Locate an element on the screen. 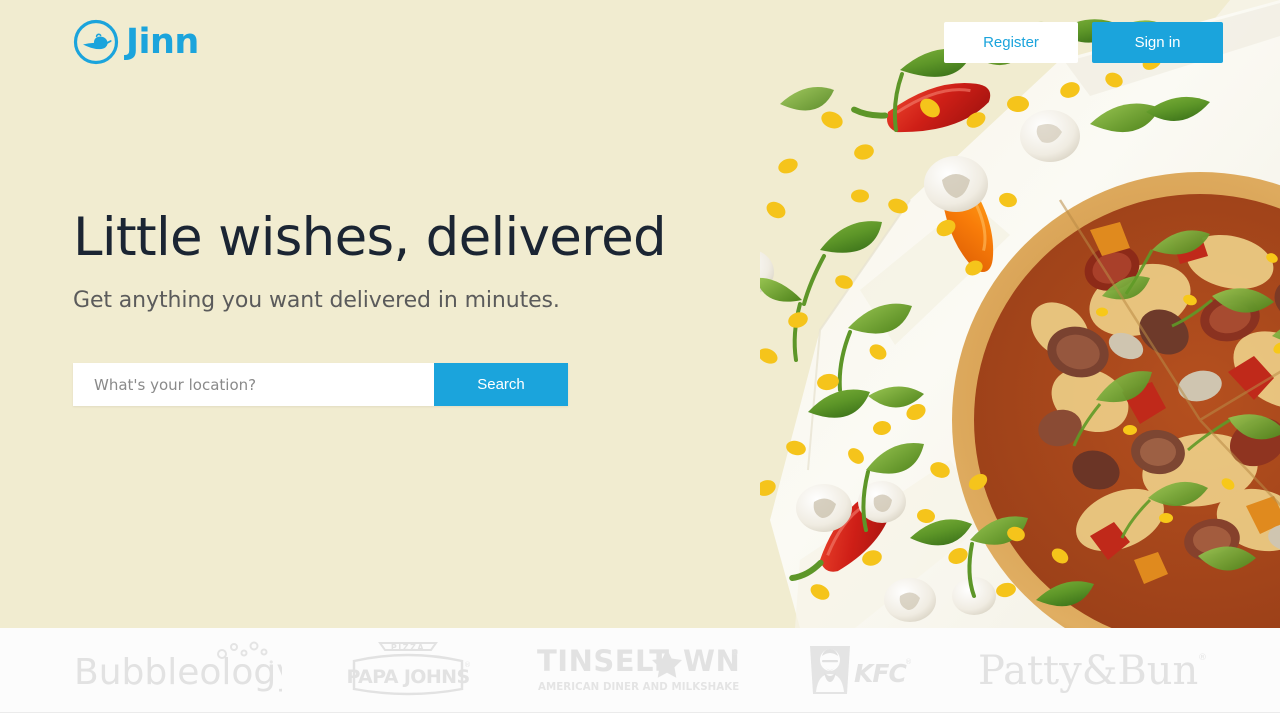  genie-lamp-icon is located at coordinates (96, 42).